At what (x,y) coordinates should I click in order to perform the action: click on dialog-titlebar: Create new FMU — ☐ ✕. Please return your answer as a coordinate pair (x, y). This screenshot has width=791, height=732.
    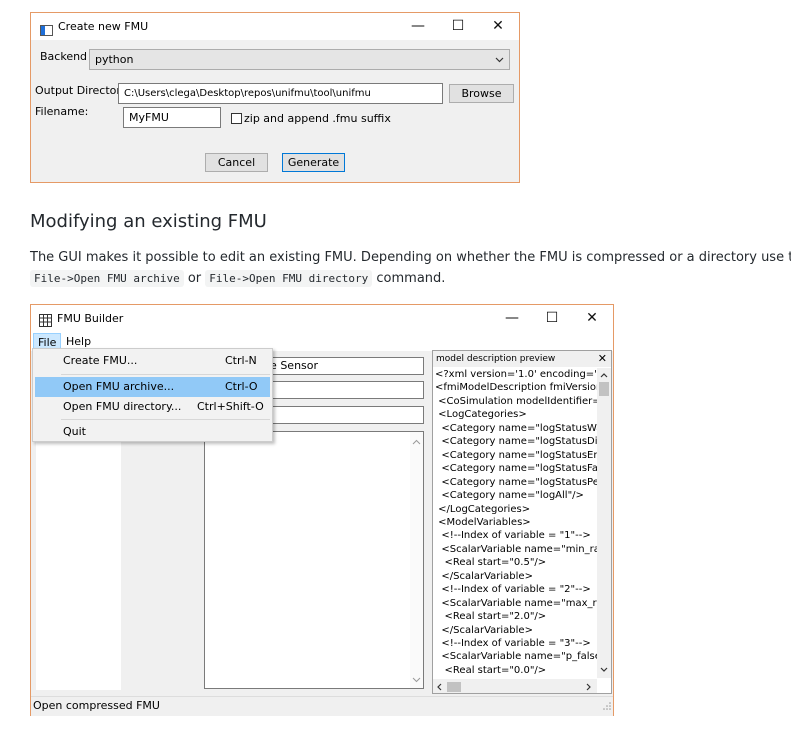
    Looking at the image, I should click on (275, 26).